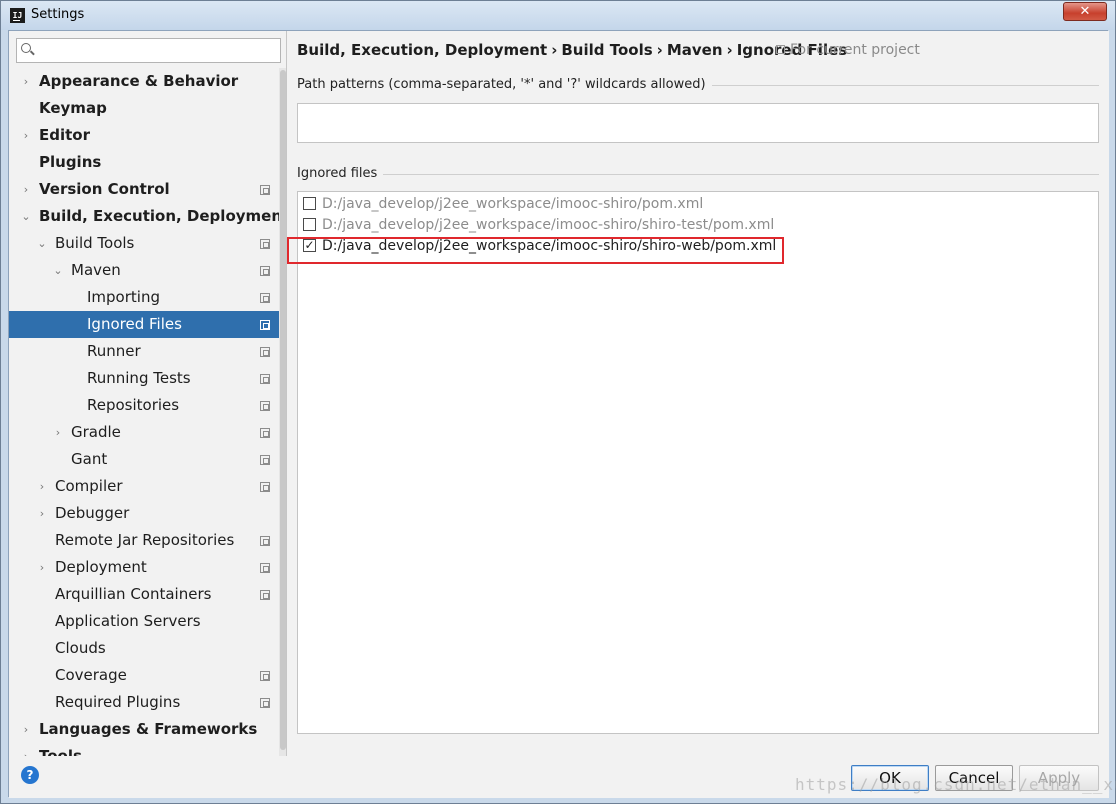 This screenshot has width=1116, height=804. Describe the element at coordinates (118, 702) in the screenshot. I see `sidebar-item-label: Required Plugins` at that location.